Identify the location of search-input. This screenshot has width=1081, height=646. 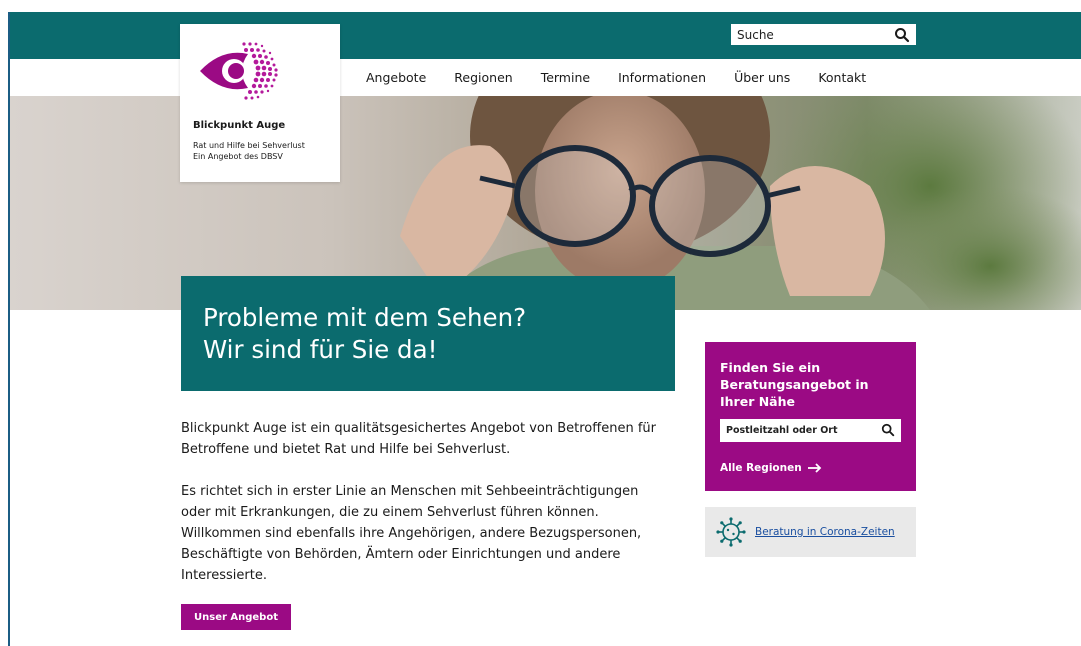
(811, 34).